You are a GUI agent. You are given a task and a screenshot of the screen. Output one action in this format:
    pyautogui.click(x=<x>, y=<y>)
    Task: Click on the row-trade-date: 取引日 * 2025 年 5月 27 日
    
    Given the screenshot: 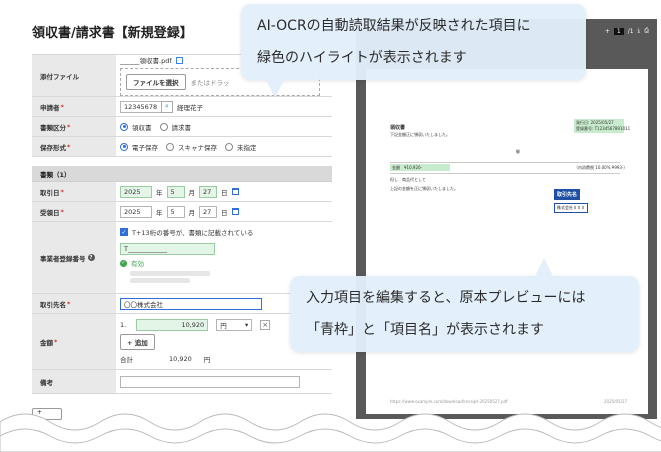 What is the action you would take?
    pyautogui.click(x=182, y=192)
    